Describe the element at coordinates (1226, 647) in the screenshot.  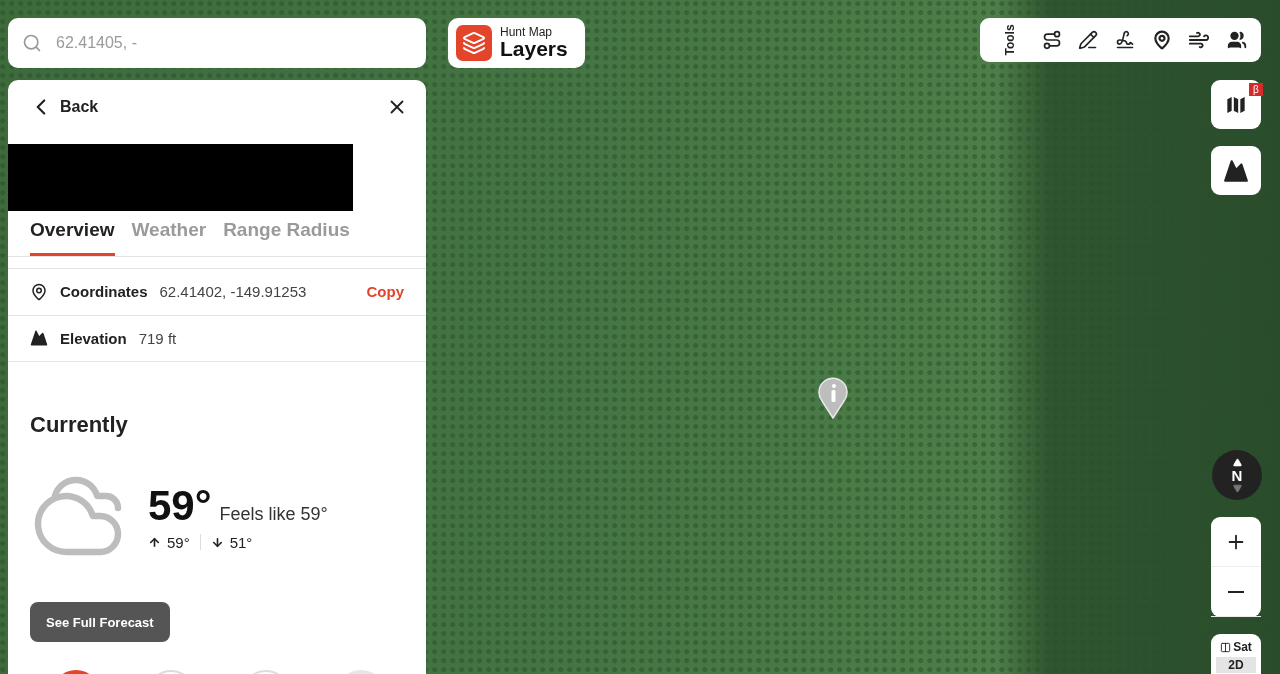
I see `map-book-icon` at that location.